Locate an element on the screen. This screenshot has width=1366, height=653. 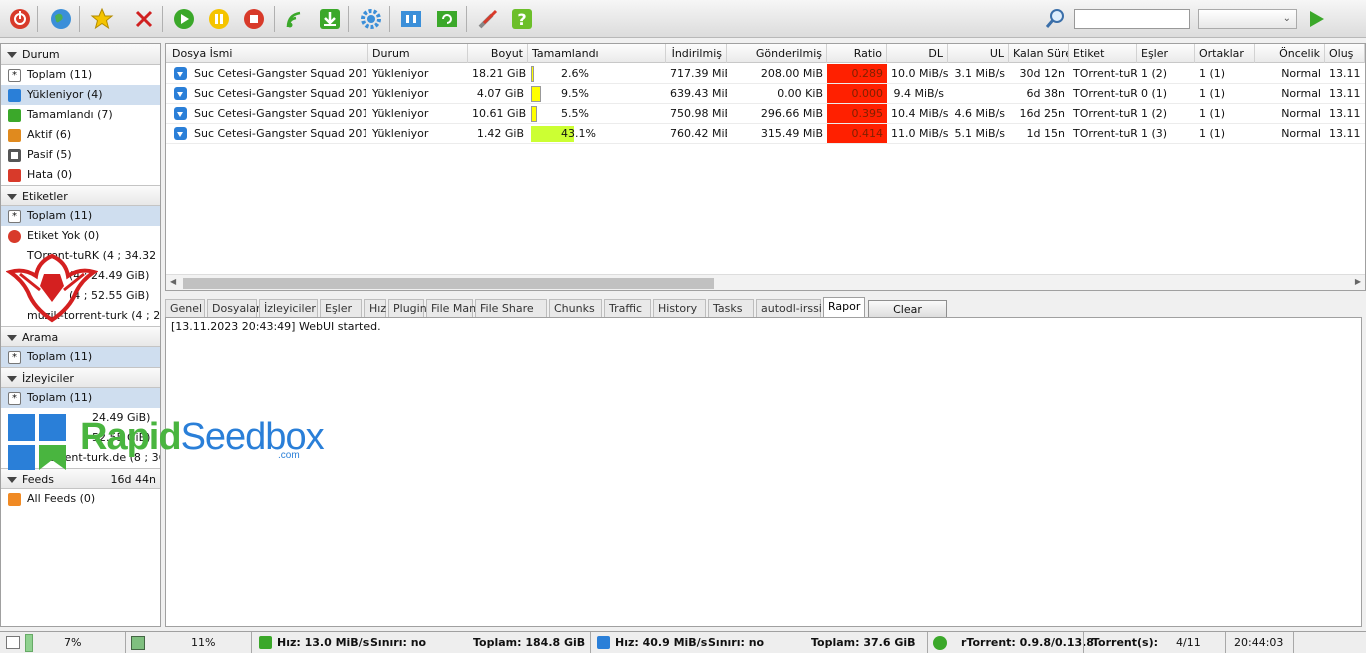
cell-downloaded: 717.39 MiB is located at coordinates (698, 73).